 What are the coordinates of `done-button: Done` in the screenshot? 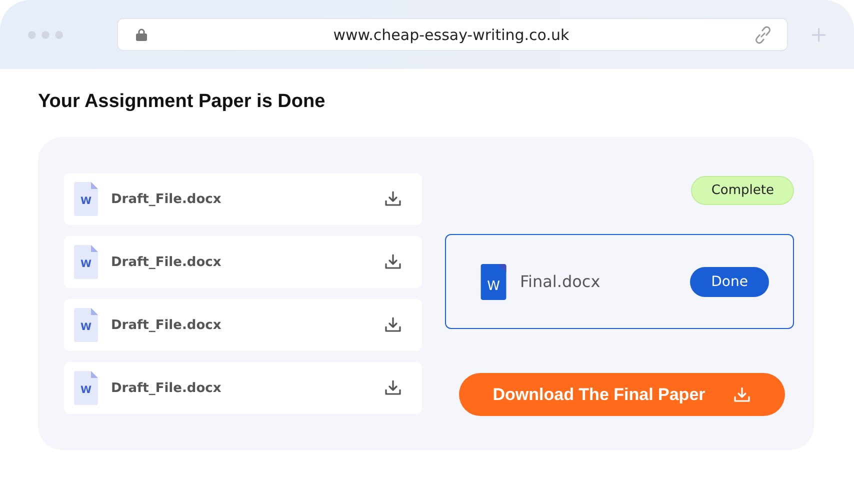 It's located at (729, 281).